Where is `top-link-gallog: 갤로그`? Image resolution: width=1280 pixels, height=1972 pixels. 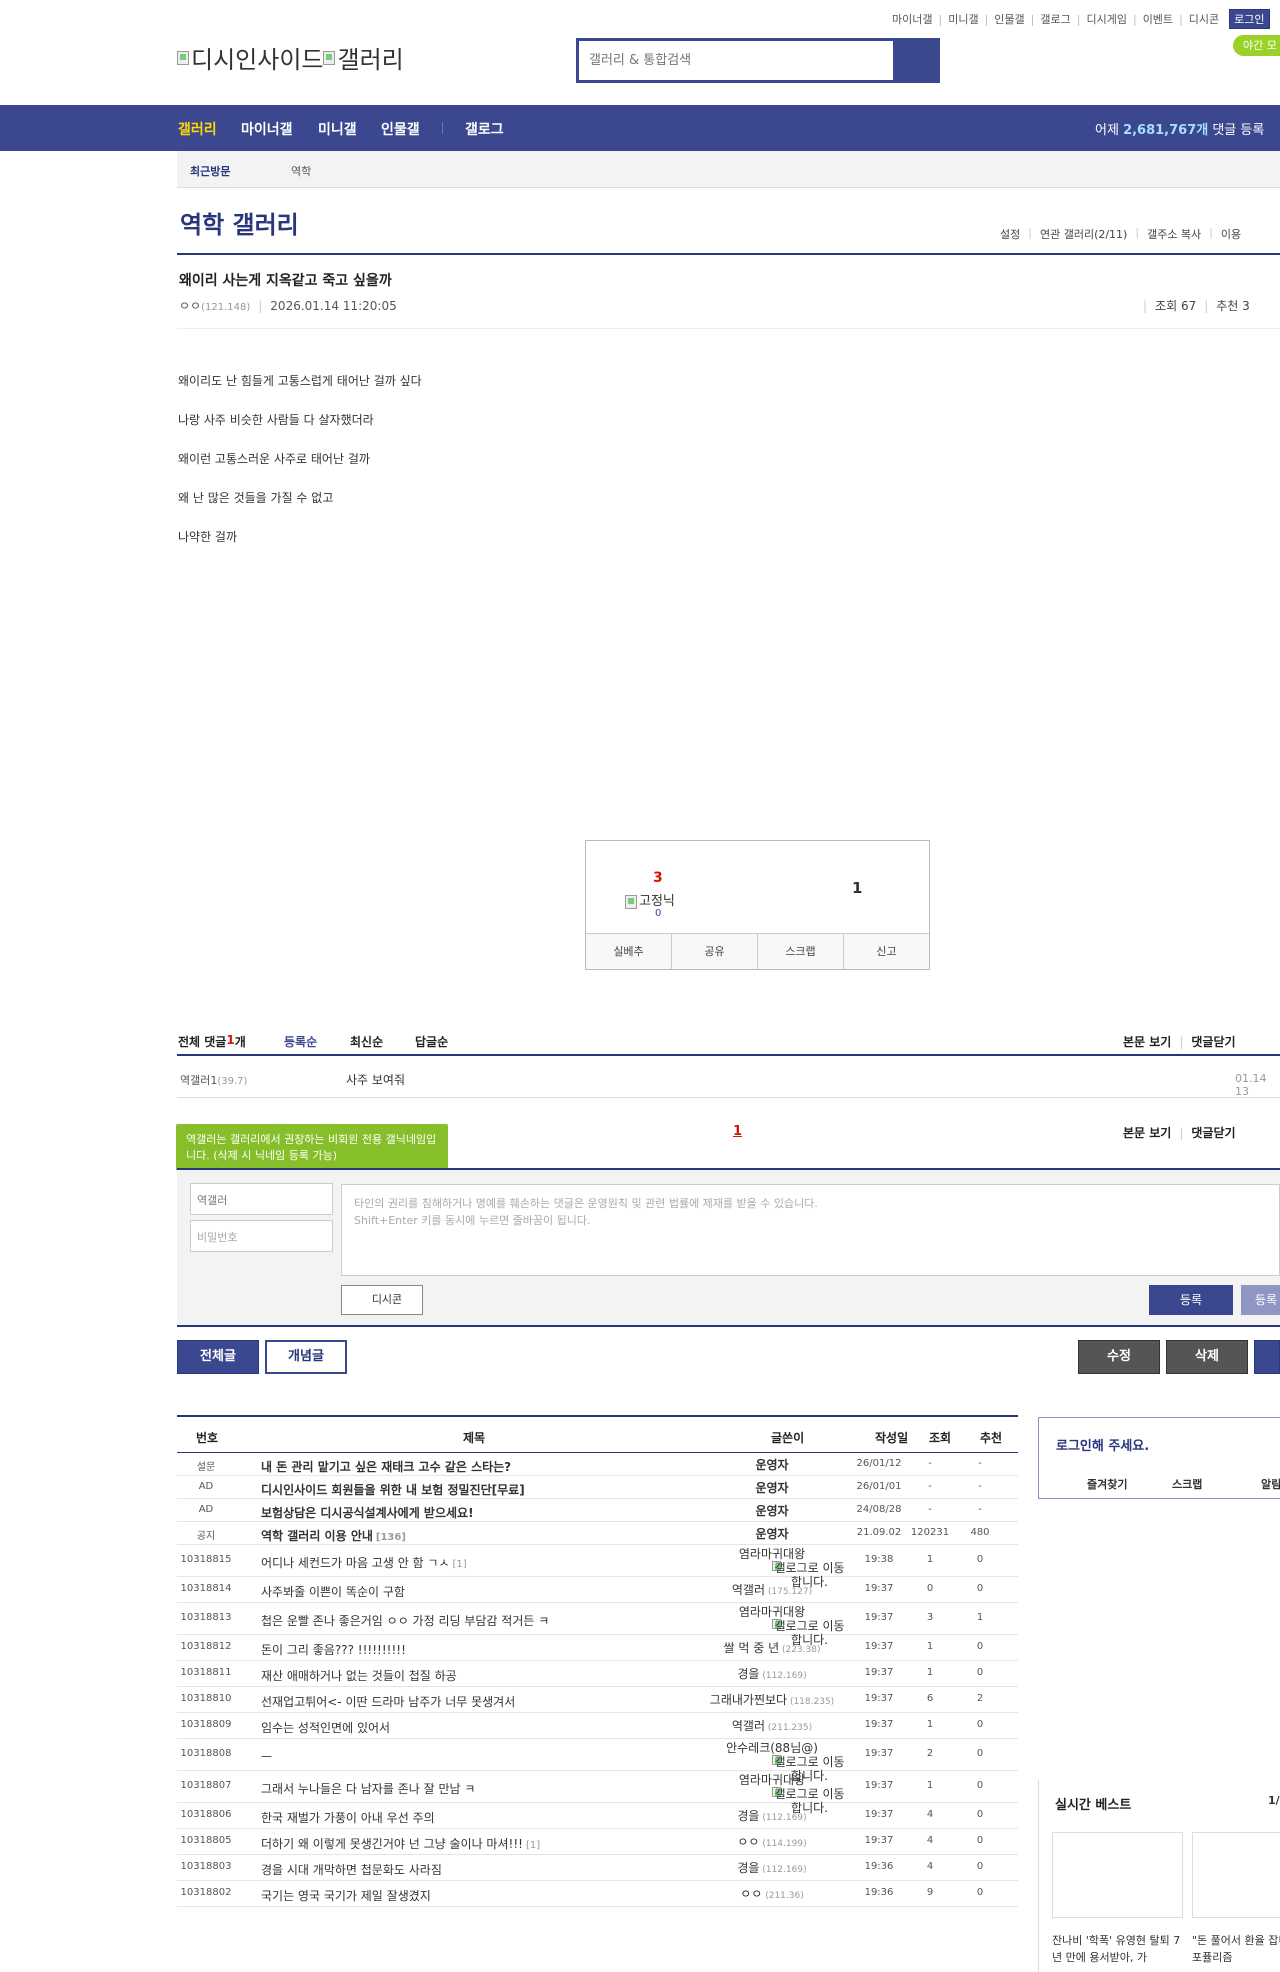 top-link-gallog: 갤로그 is located at coordinates (1055, 19).